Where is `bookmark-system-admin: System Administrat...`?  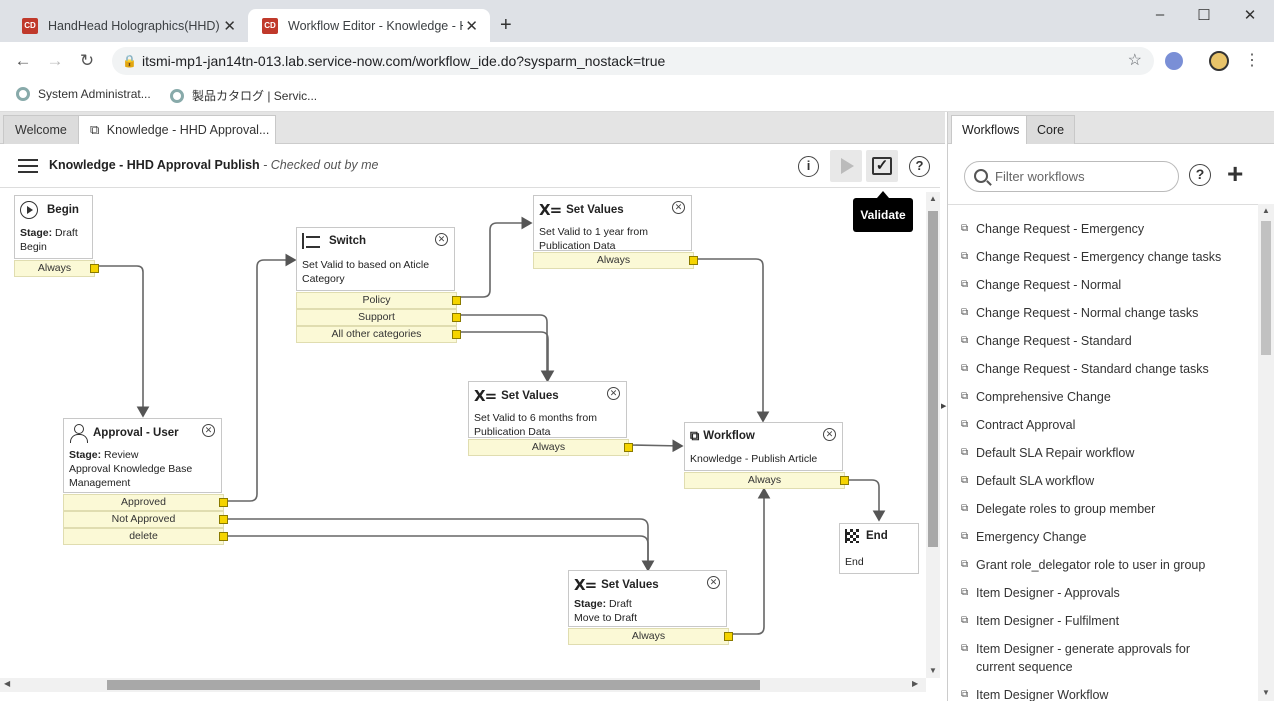 bookmark-system-admin: System Administrat... is located at coordinates (83, 94).